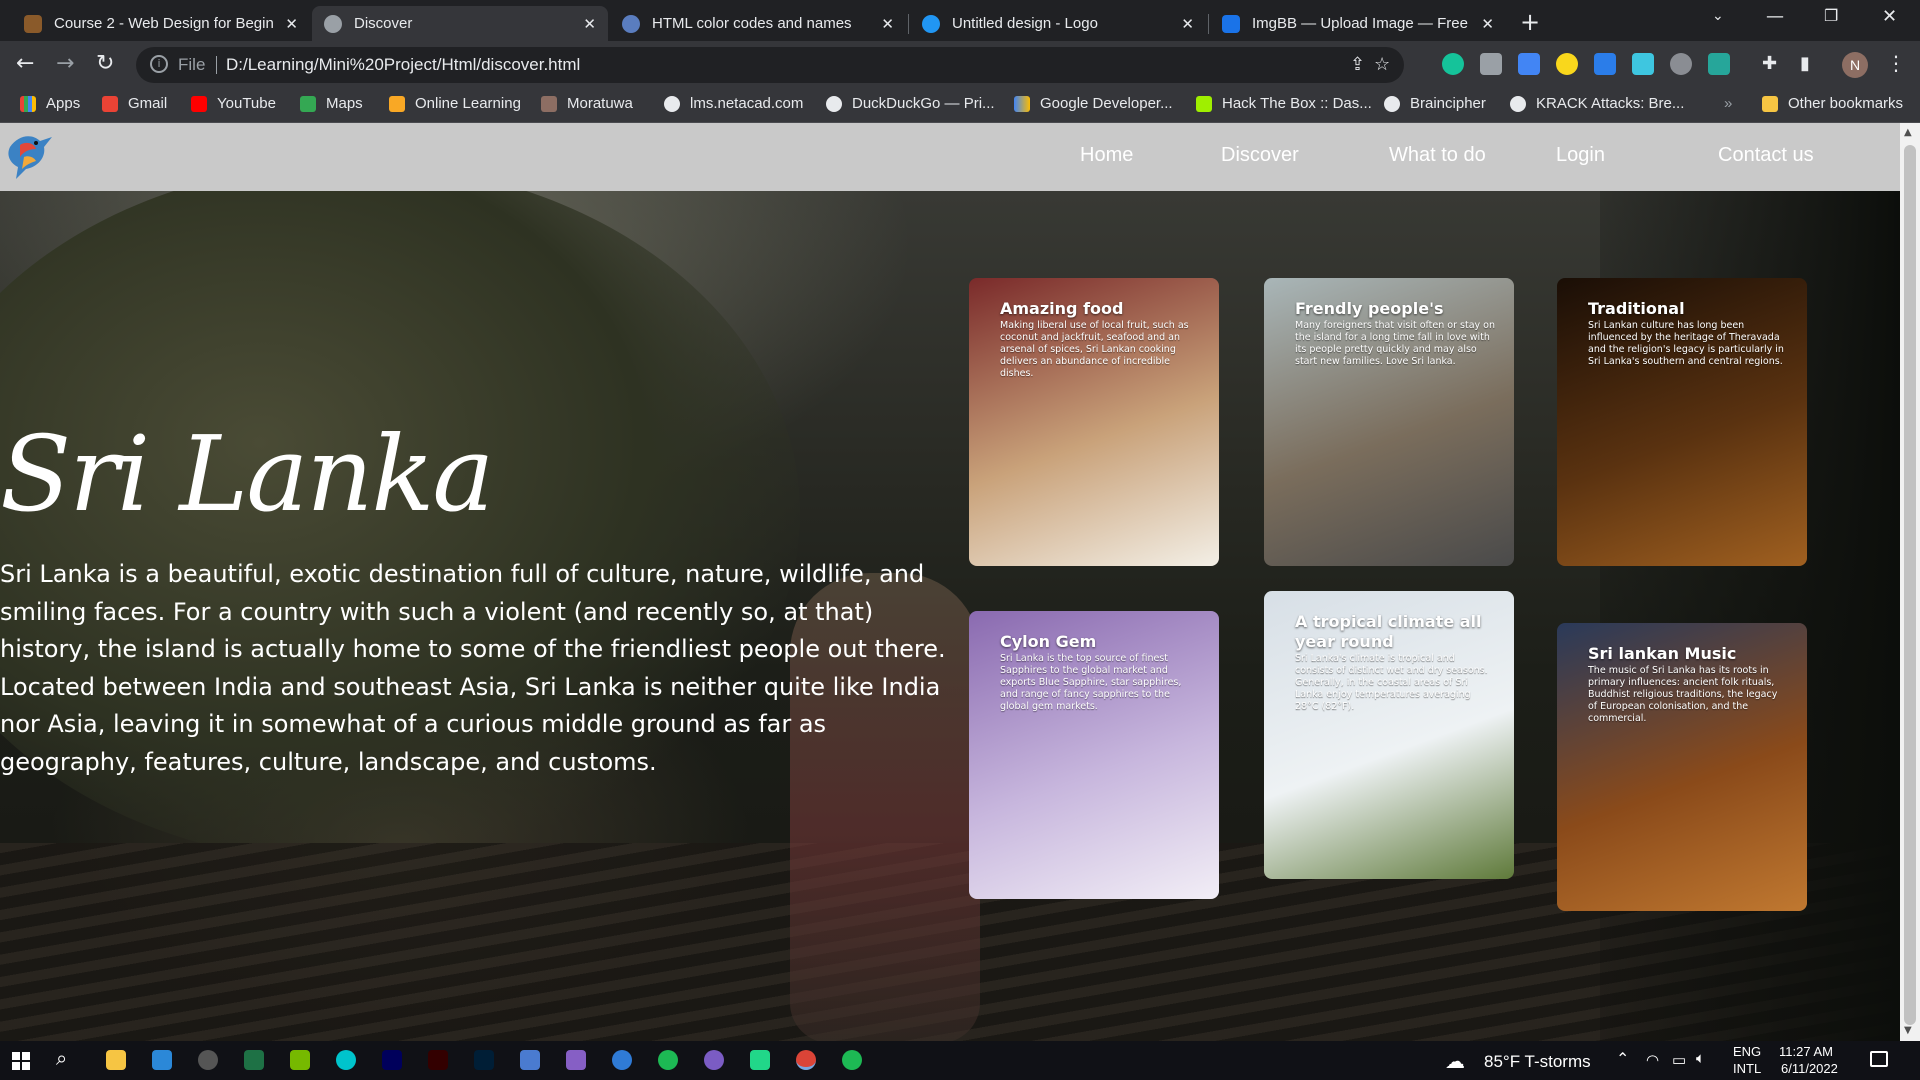 The width and height of the screenshot is (1920, 1080). Describe the element at coordinates (1747, 1068) in the screenshot. I see `keyboard-layout: INTL` at that location.